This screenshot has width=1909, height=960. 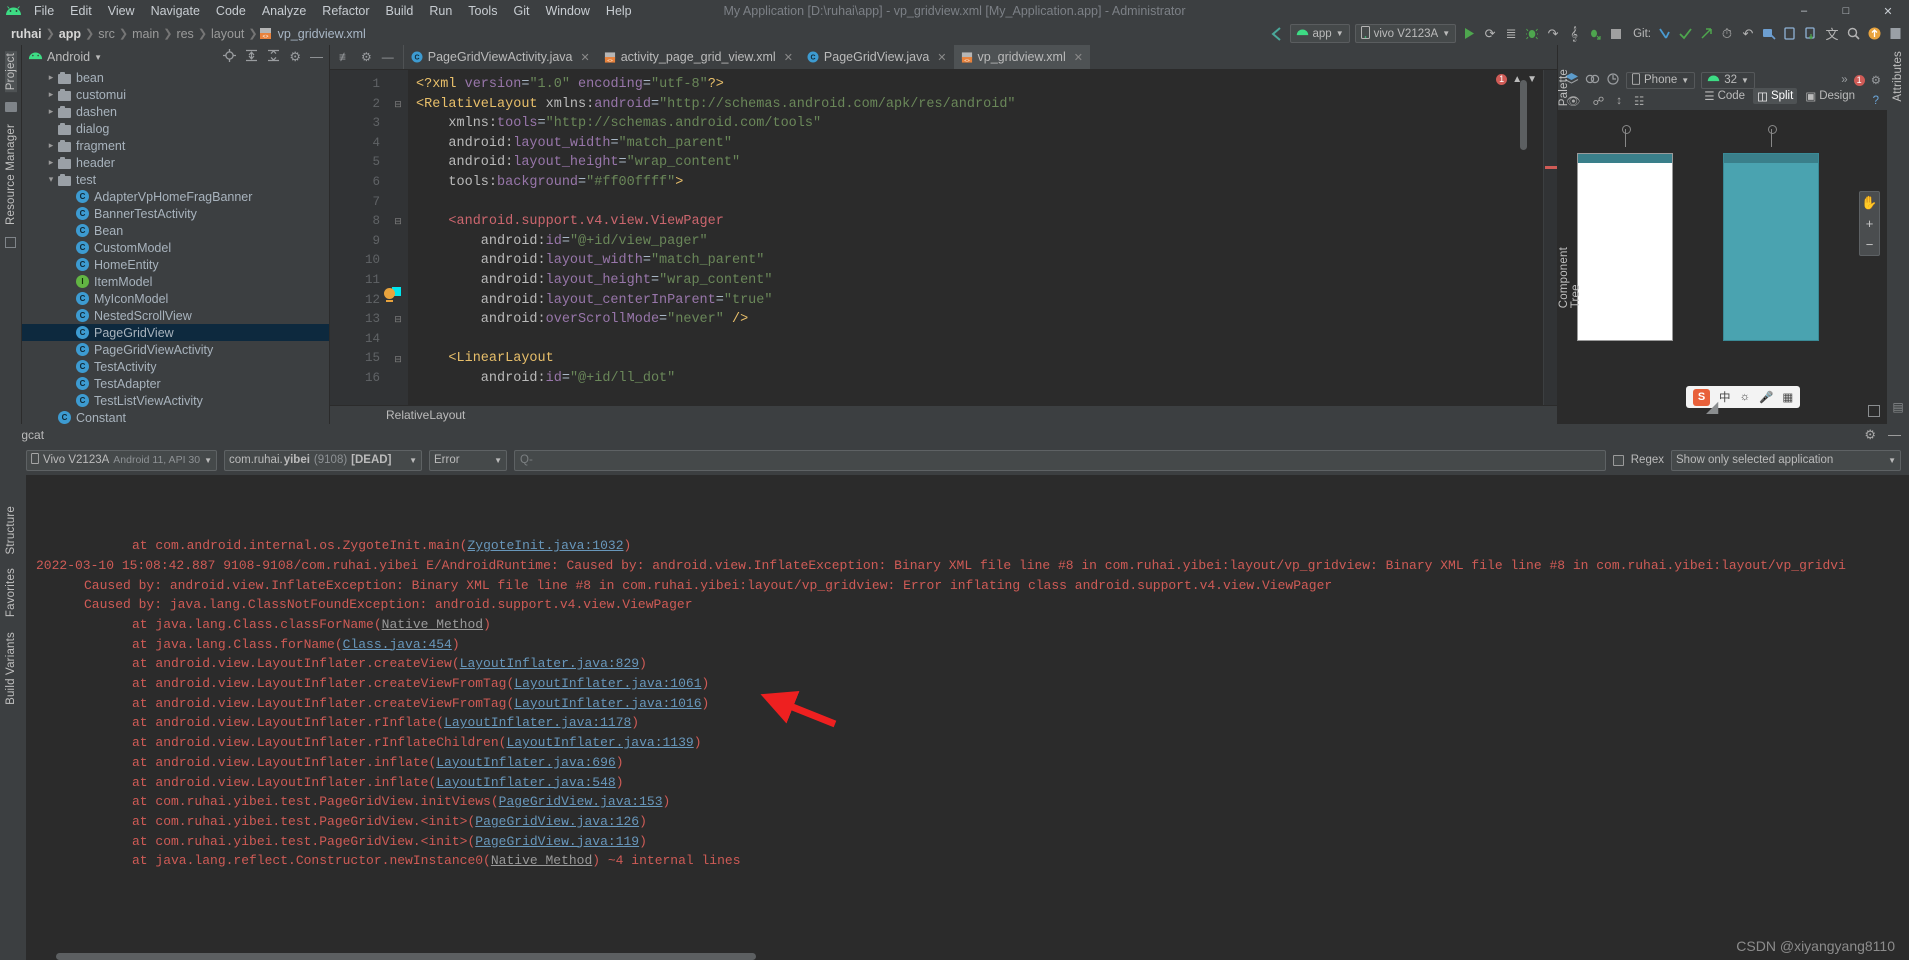 I want to click on menu-item-window: Window, so click(x=567, y=11).